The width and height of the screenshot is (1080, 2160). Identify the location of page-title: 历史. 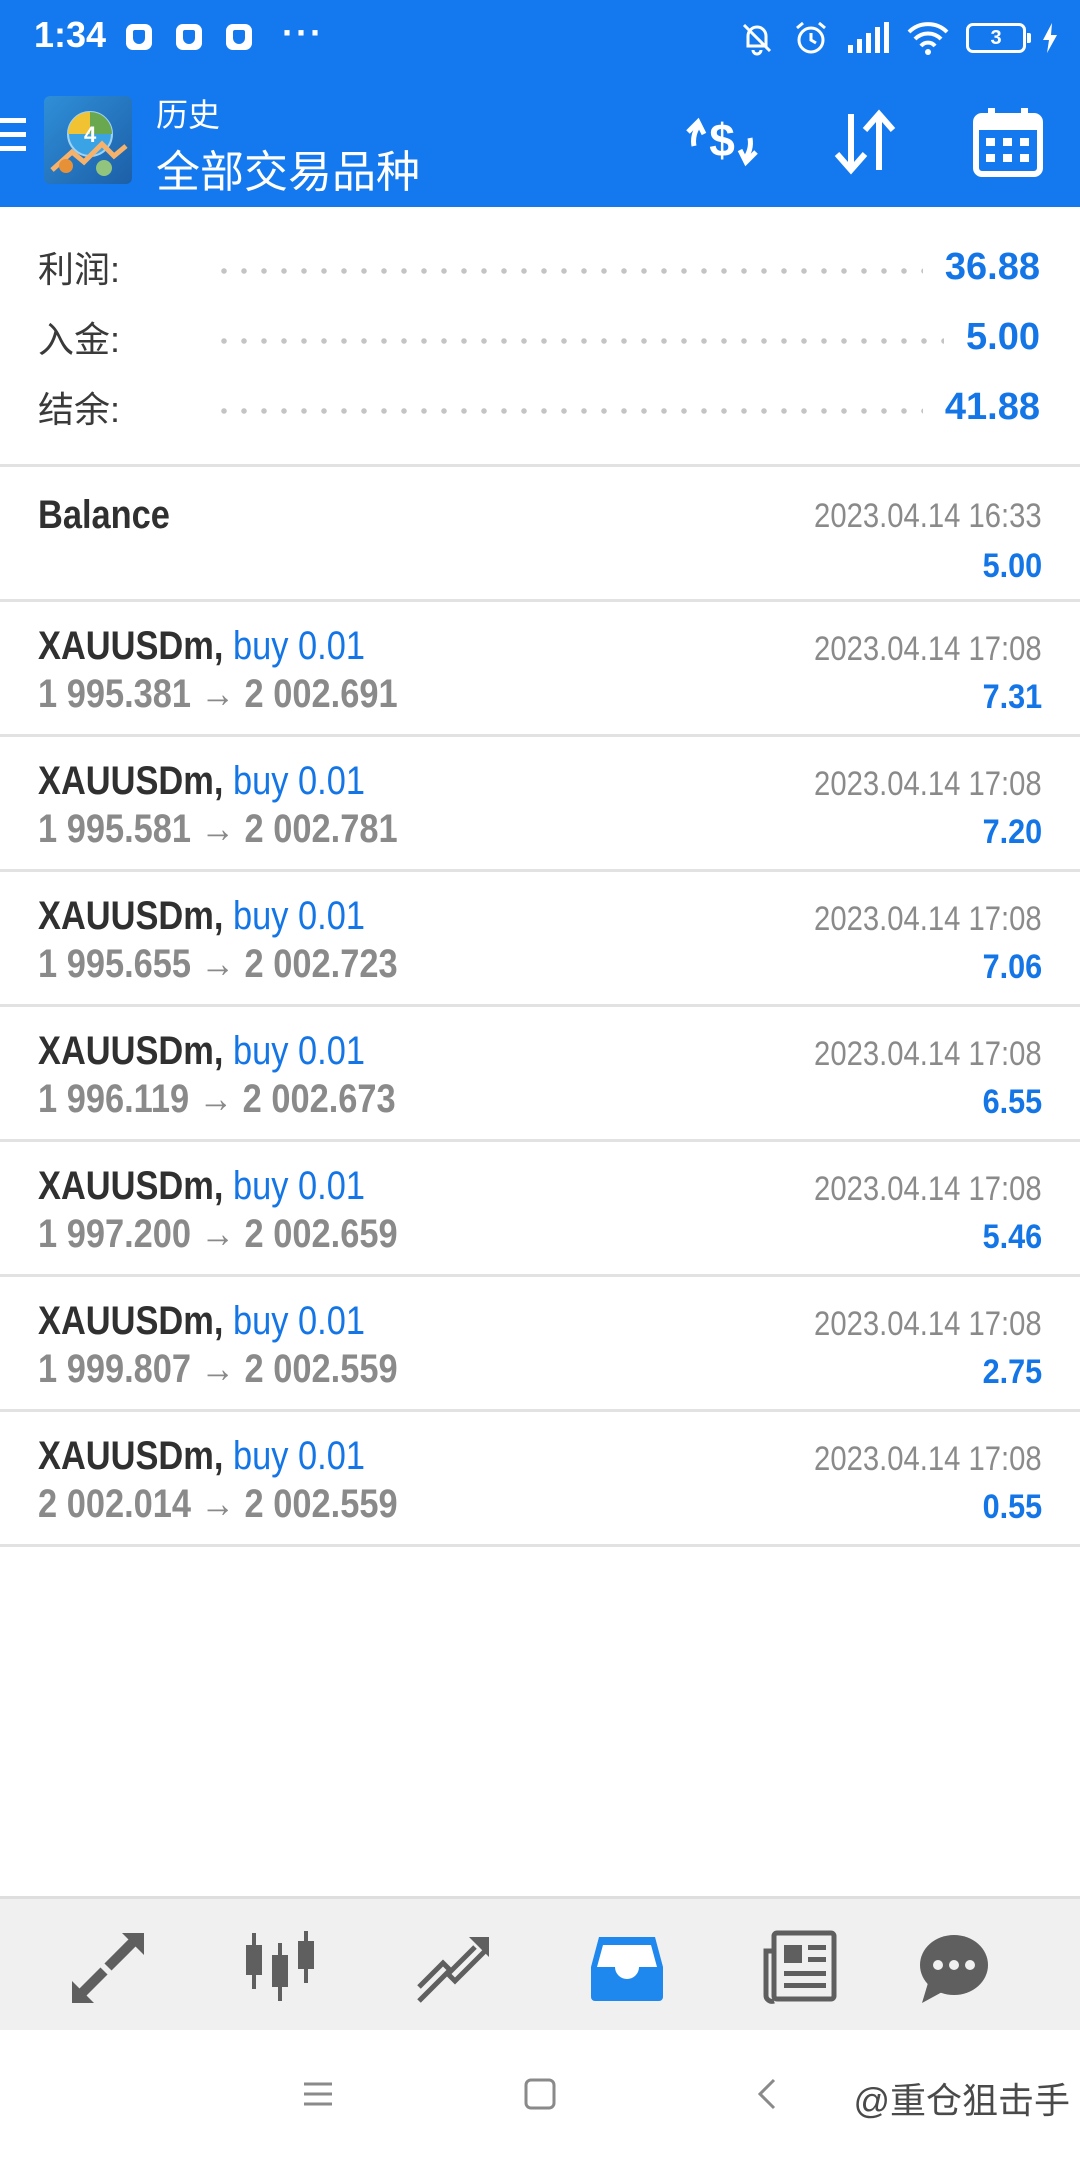
(188, 115).